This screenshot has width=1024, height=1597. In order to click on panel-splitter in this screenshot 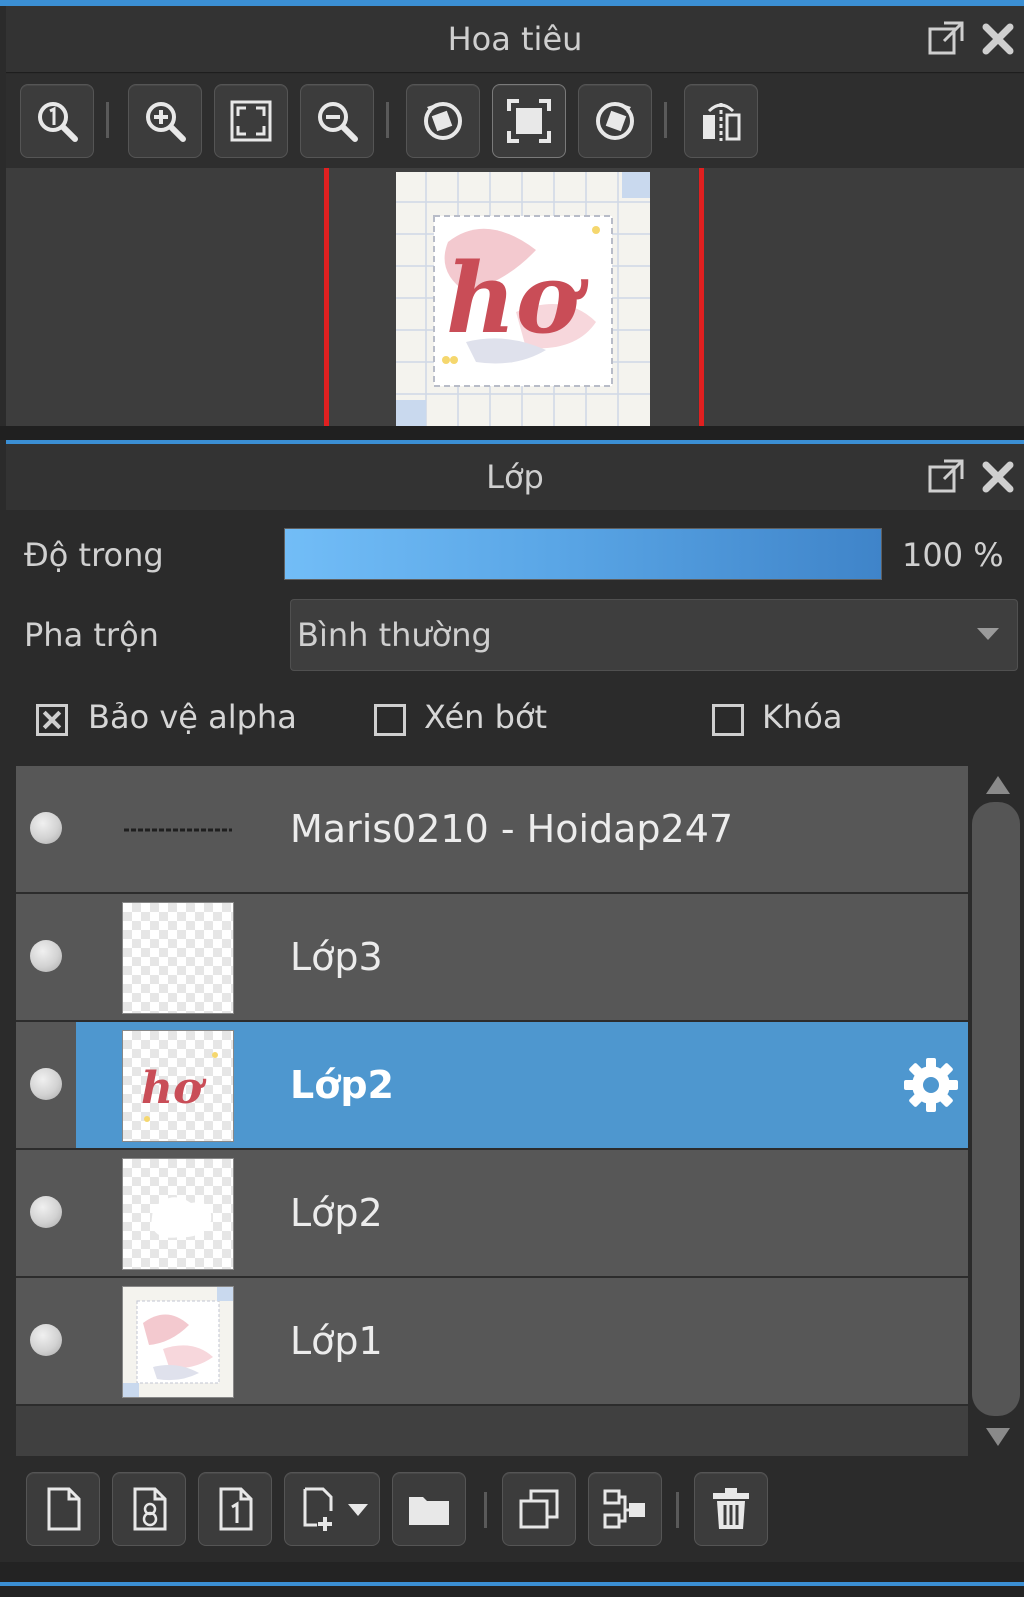, I will do `click(512, 433)`.